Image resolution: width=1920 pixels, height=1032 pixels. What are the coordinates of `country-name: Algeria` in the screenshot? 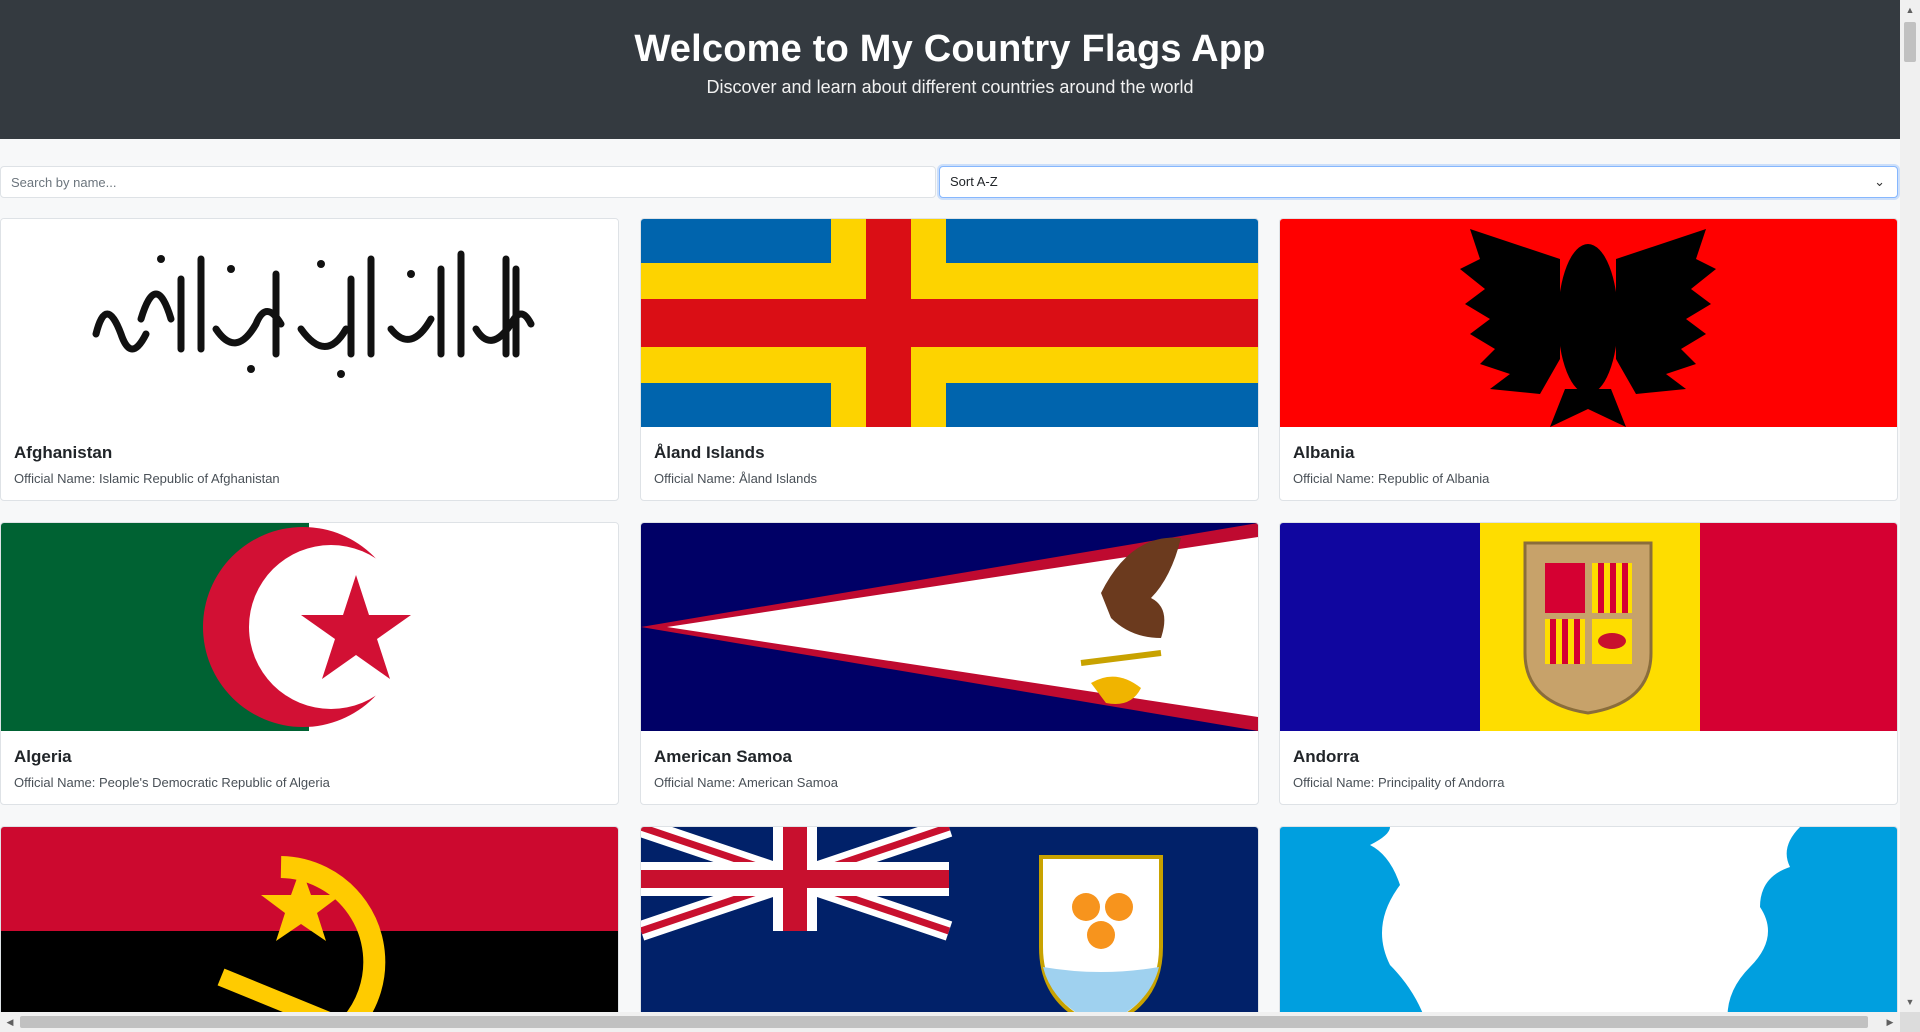 It's located at (43, 756).